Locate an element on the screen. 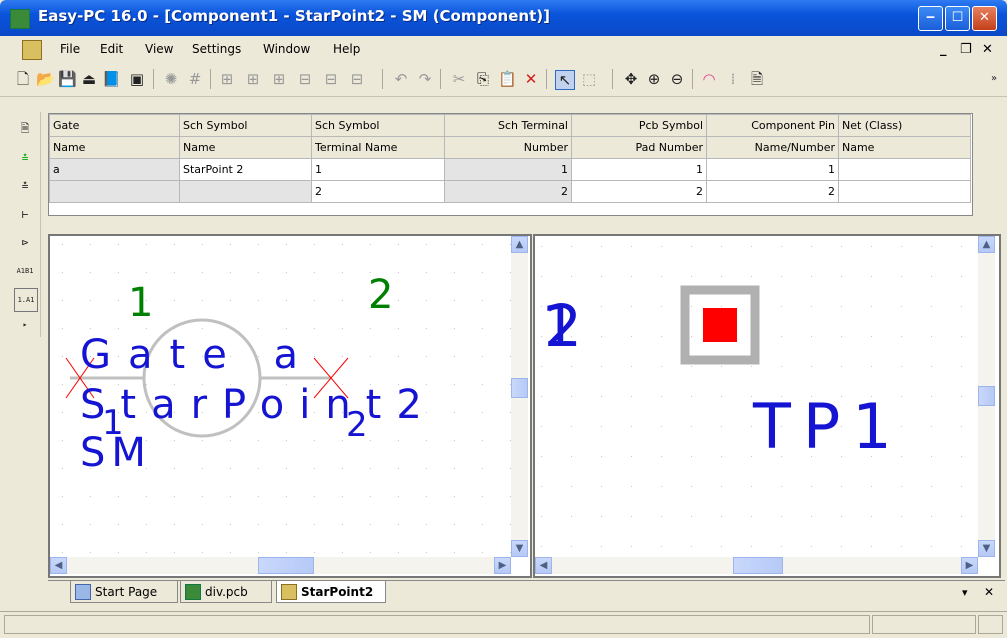 Image resolution: width=1007 pixels, height=638 pixels. table-row: 2 2 2 2 is located at coordinates (510, 191).